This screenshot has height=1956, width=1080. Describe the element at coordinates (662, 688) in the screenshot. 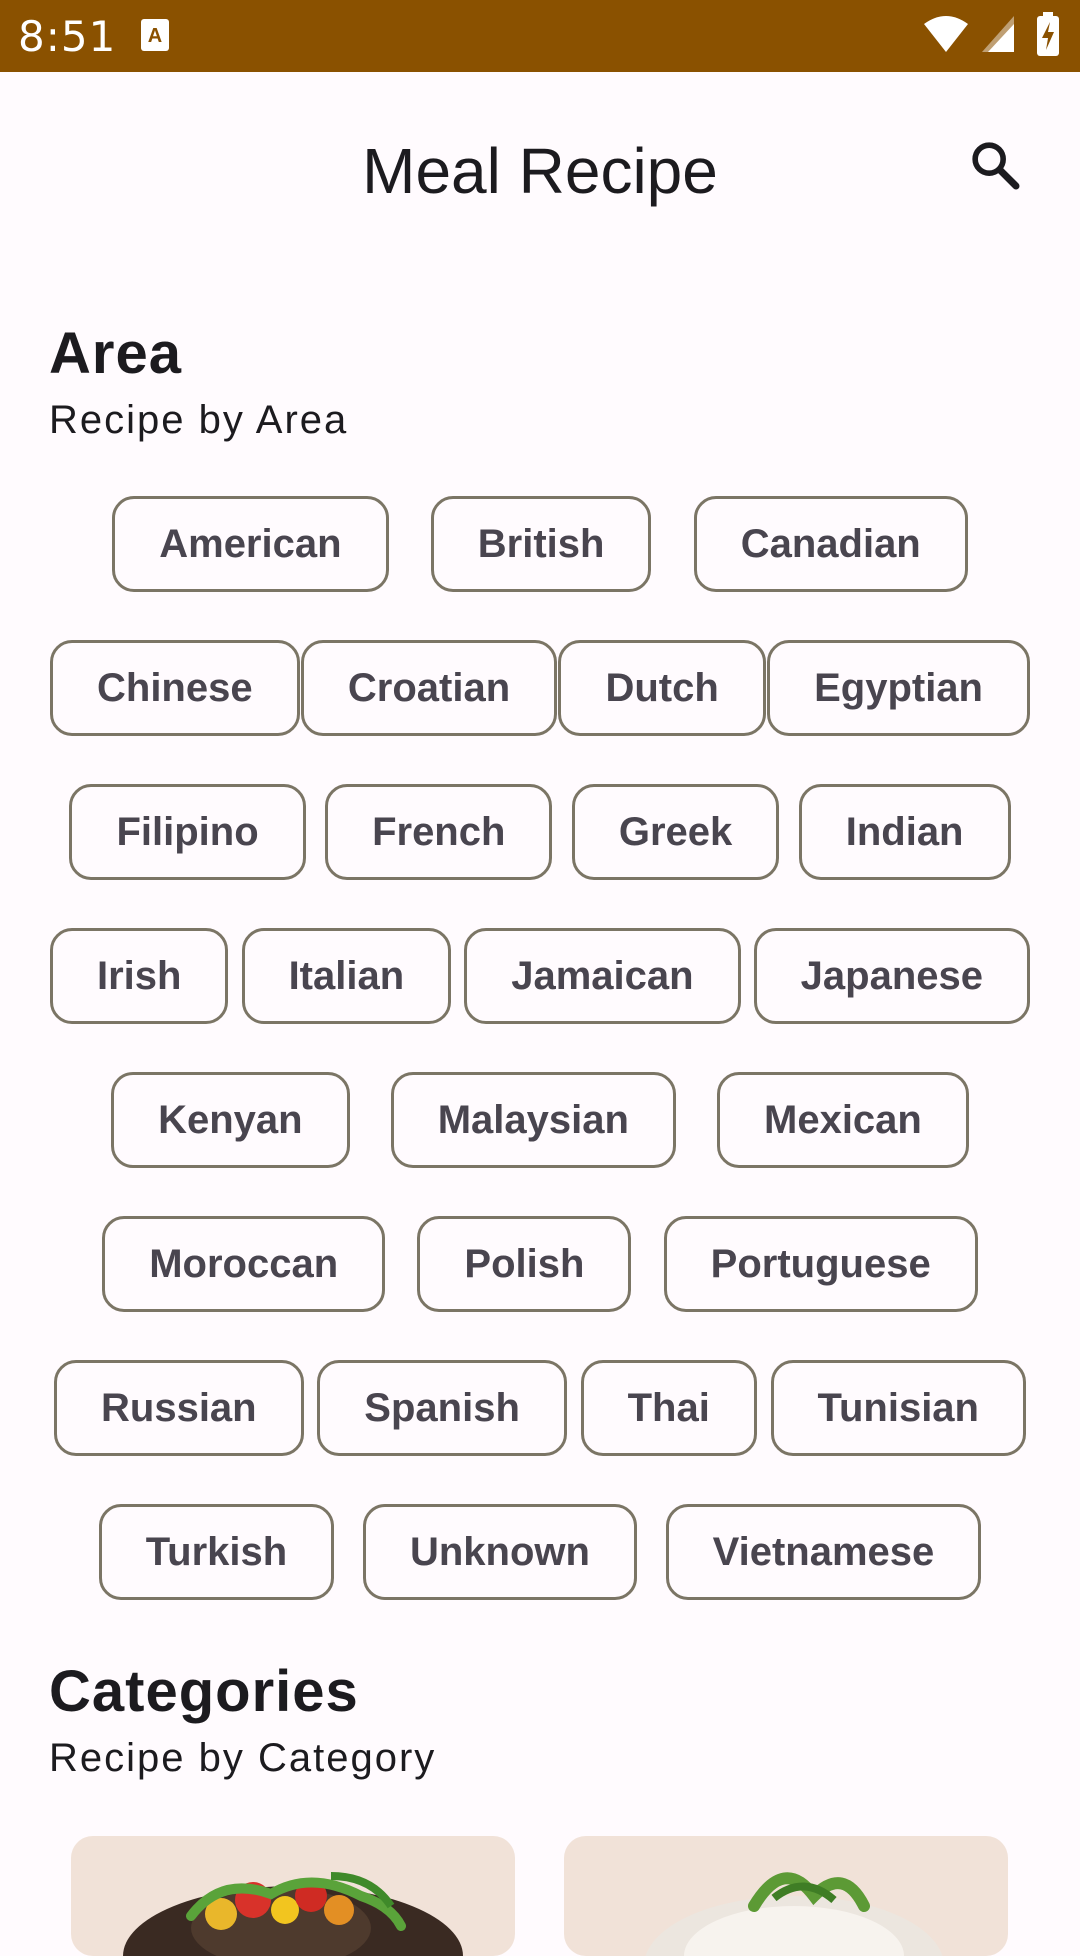

I see `area-chip-dutch: Dutch` at that location.